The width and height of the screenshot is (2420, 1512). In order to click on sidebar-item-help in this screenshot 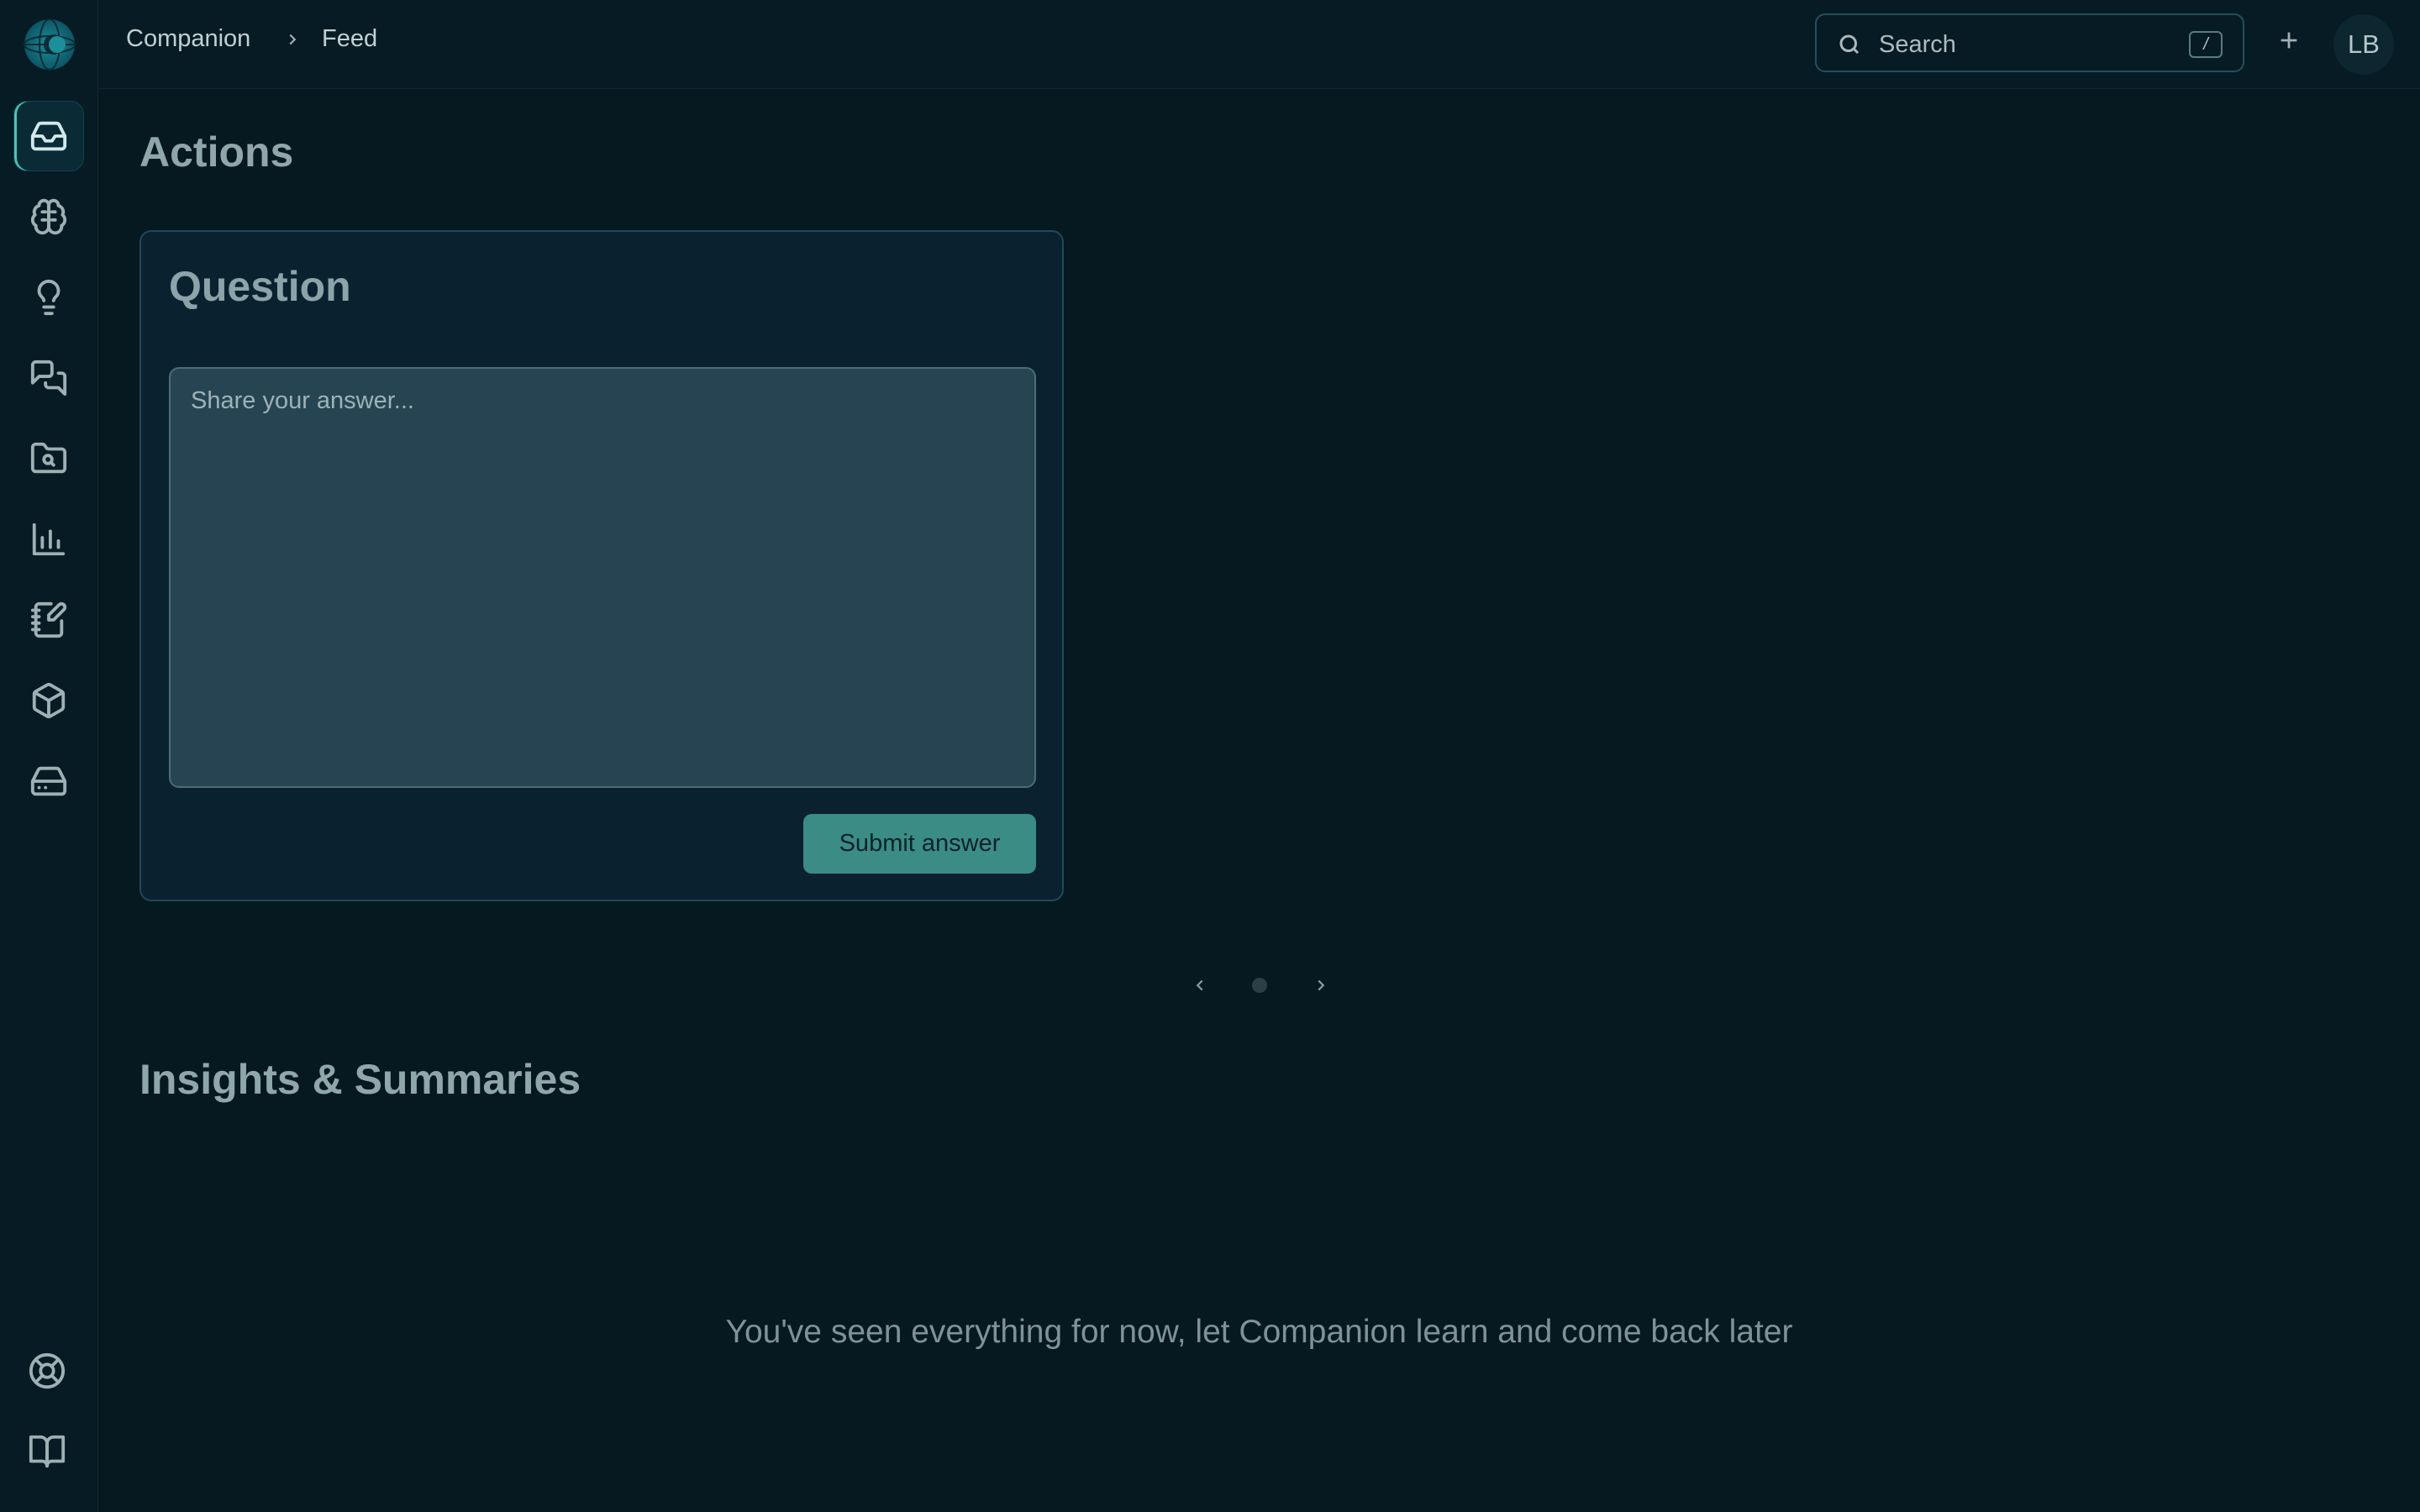, I will do `click(47, 1371)`.